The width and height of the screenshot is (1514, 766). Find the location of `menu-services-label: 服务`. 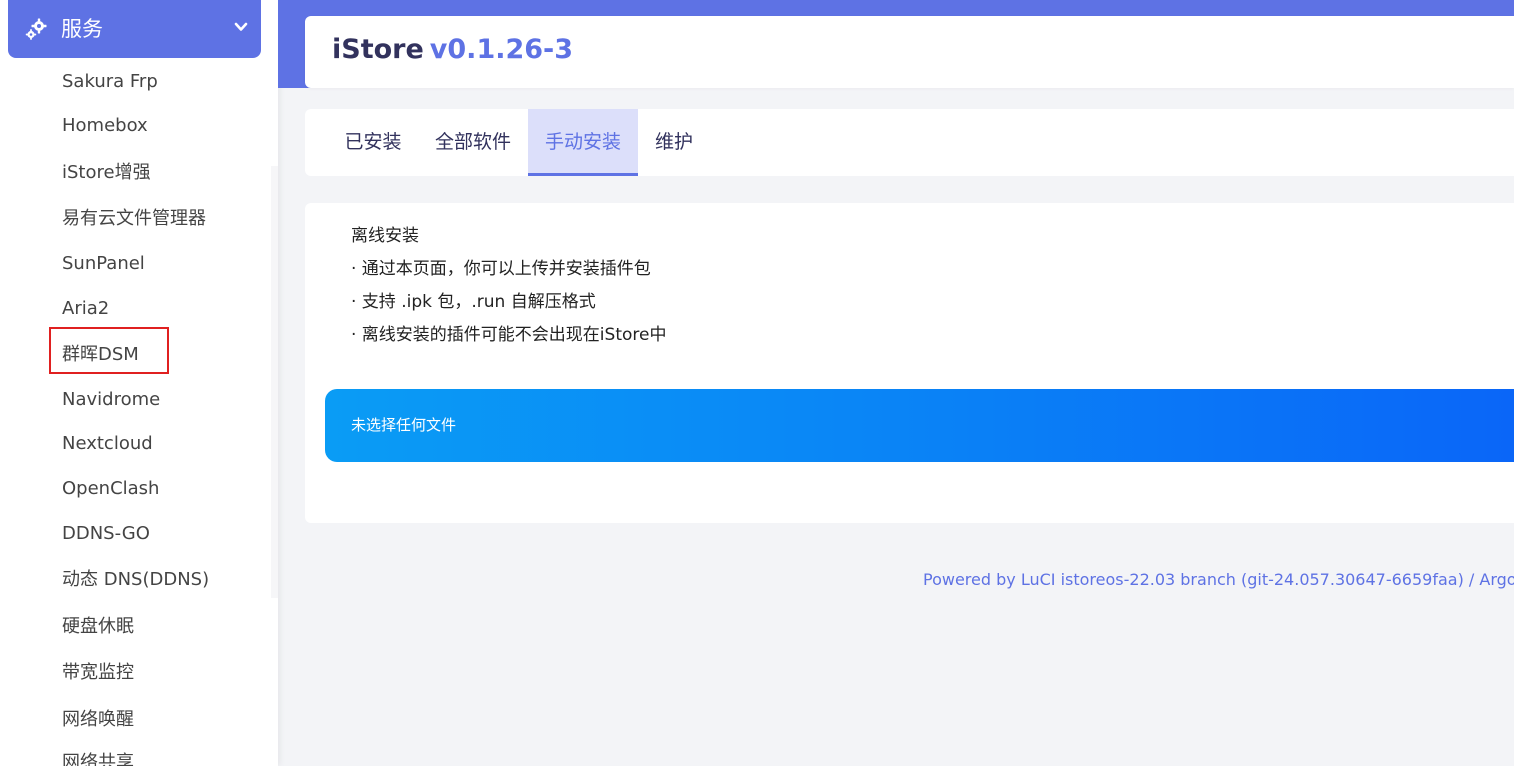

menu-services-label: 服务 is located at coordinates (82, 29).